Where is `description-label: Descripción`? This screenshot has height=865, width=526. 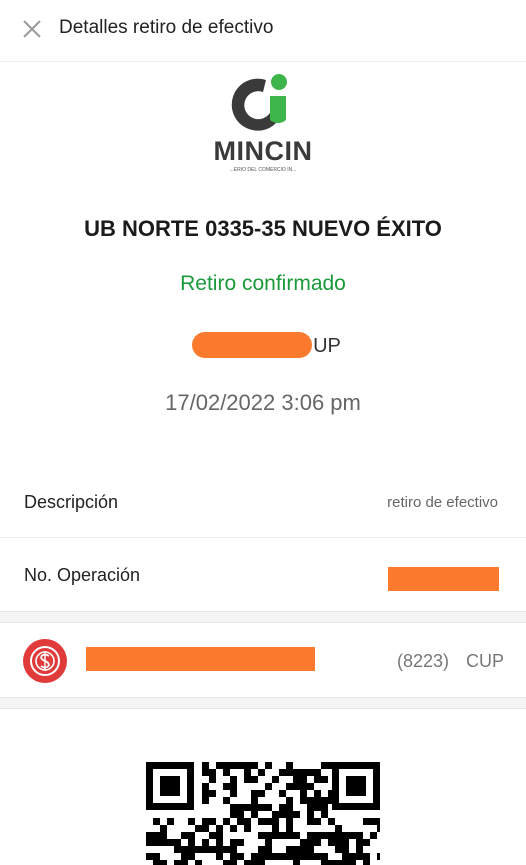 description-label: Descripción is located at coordinates (71, 502).